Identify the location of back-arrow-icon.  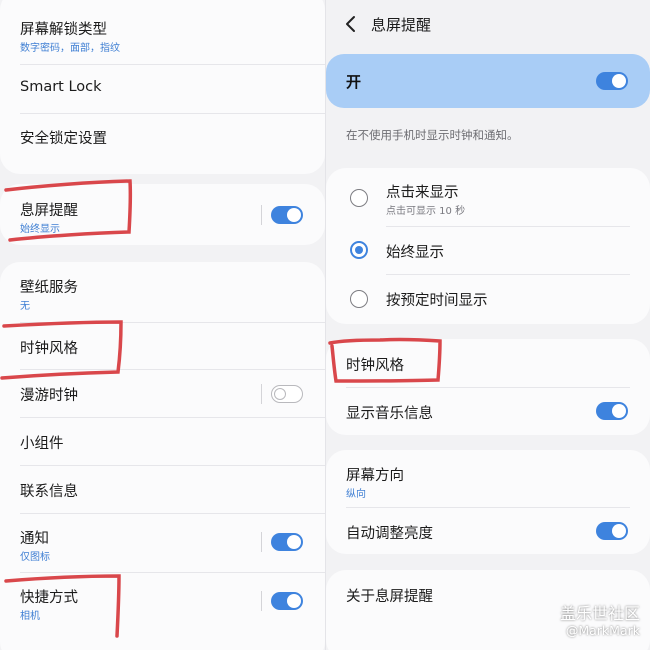
(350, 24).